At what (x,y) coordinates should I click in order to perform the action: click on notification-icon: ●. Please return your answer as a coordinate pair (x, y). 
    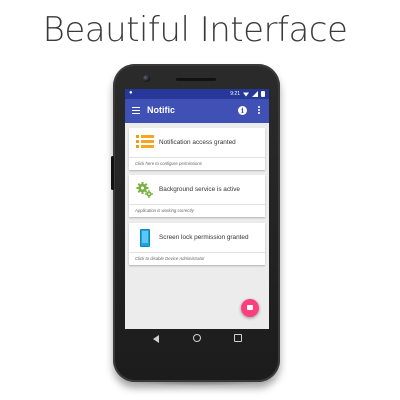
    Looking at the image, I should click on (131, 93).